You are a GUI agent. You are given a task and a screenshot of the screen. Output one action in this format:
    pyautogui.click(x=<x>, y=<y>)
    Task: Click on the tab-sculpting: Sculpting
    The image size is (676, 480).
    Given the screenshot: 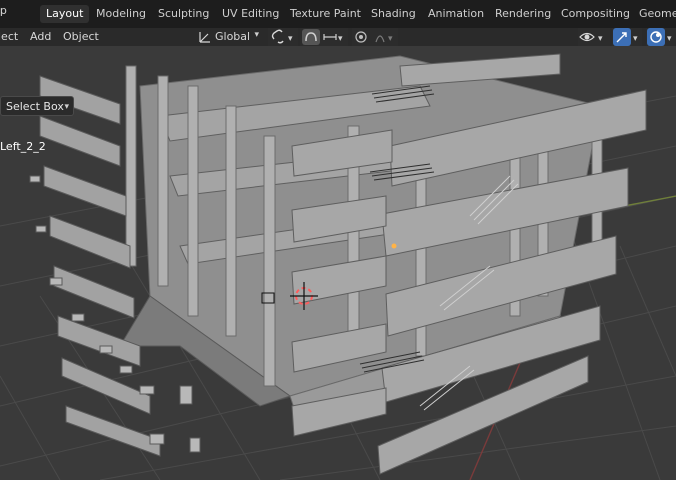 What is the action you would take?
    pyautogui.click(x=183, y=14)
    